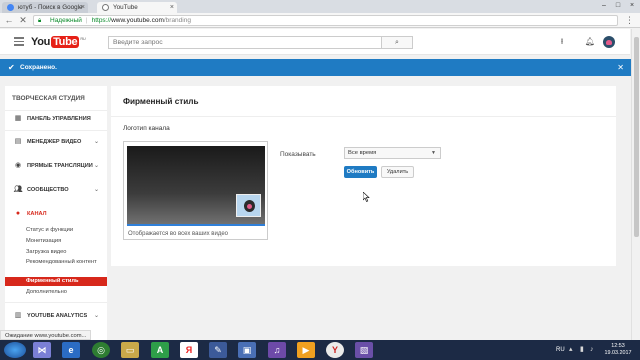  I want to click on avatar, so click(609, 42).